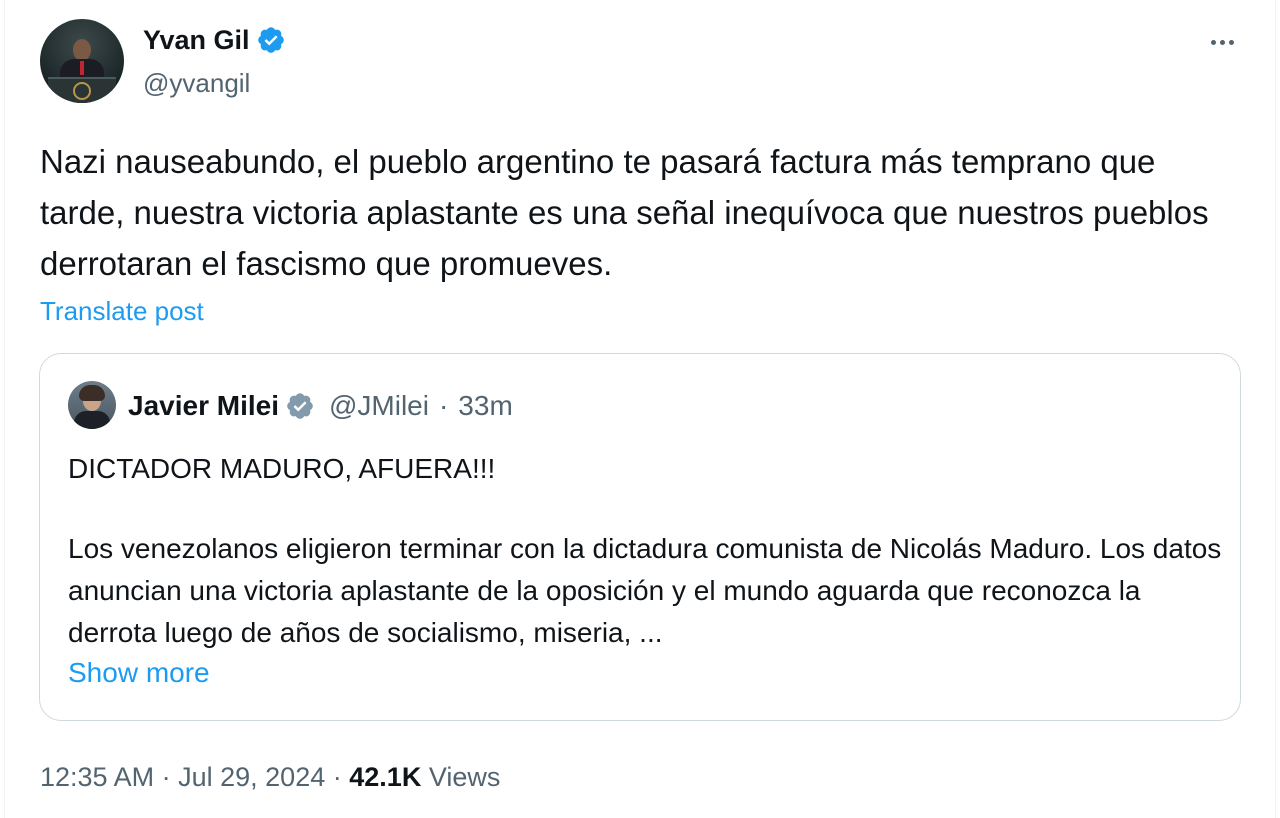 Image resolution: width=1280 pixels, height=818 pixels. What do you see at coordinates (485, 406) in the screenshot?
I see `quoted-timestamp: 33m` at bounding box center [485, 406].